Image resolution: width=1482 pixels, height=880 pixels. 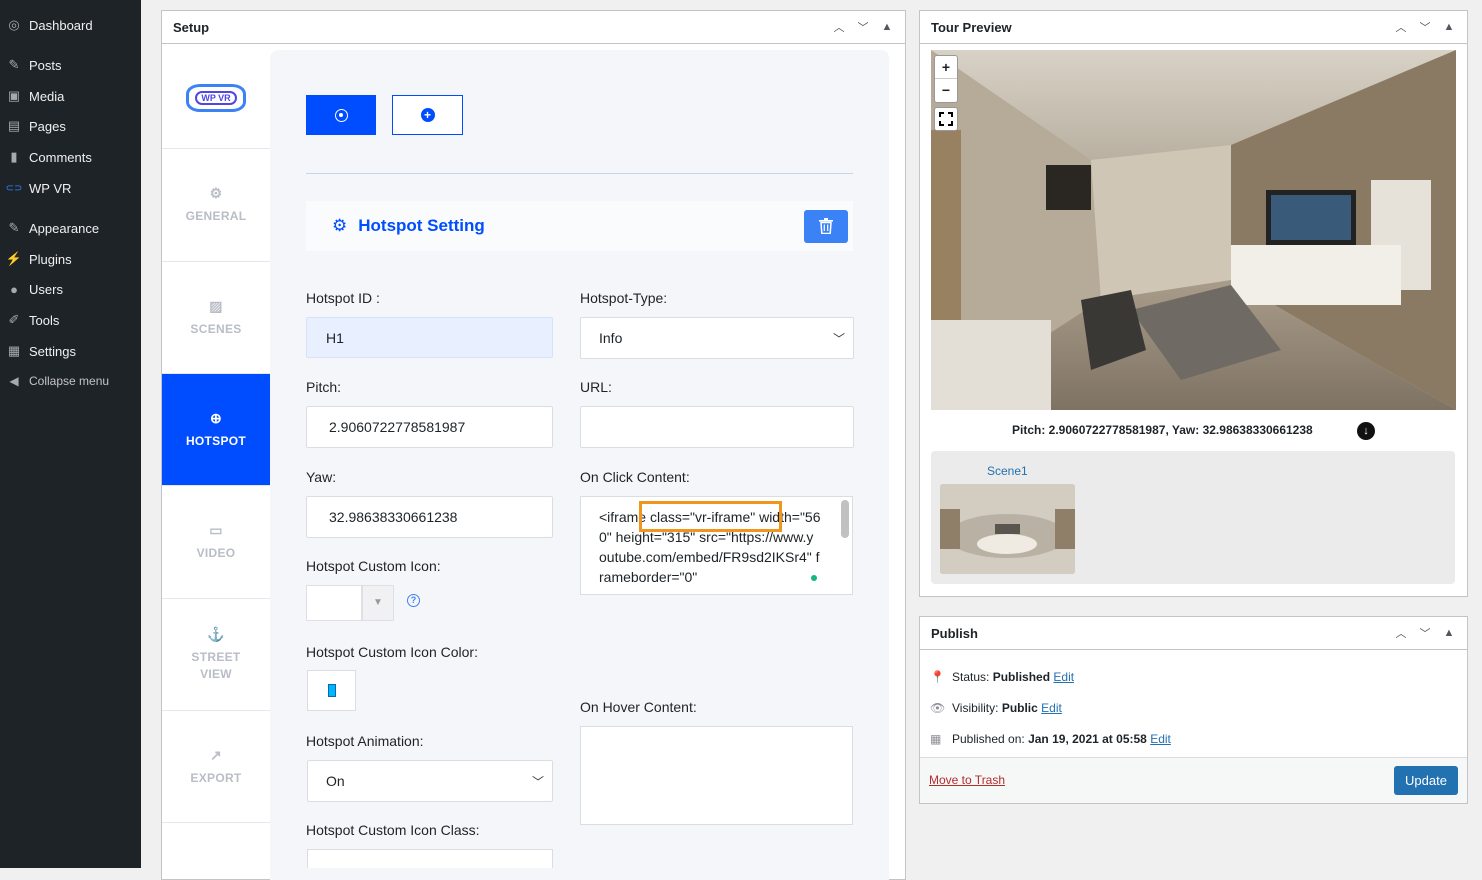 What do you see at coordinates (14, 156) in the screenshot?
I see `comments-icon: ▮` at bounding box center [14, 156].